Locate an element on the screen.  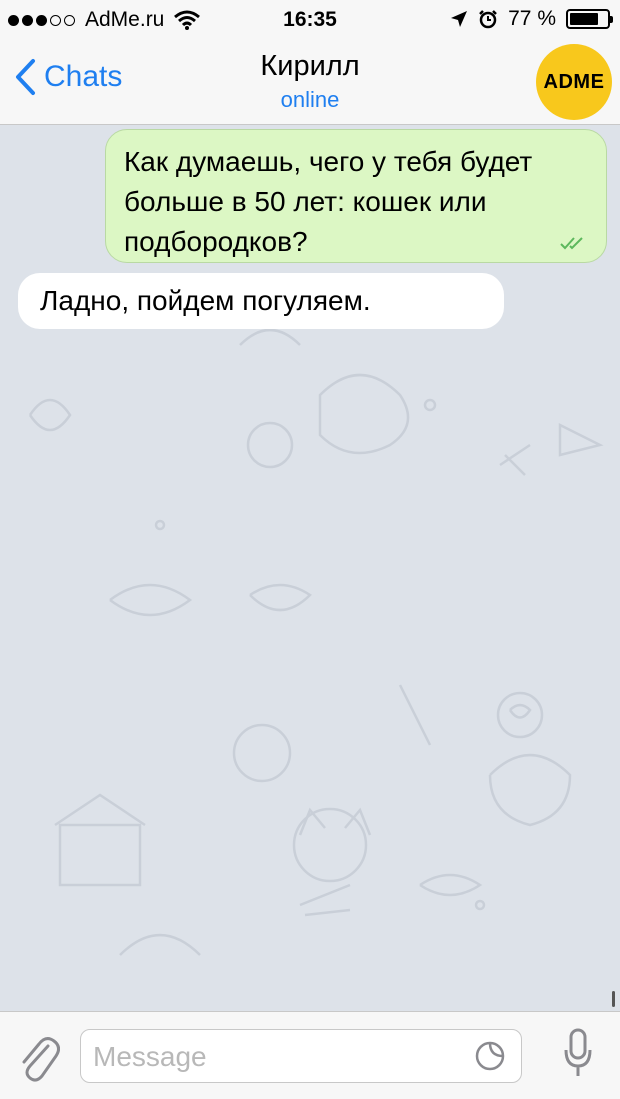
message-field is located at coordinates (301, 1056).